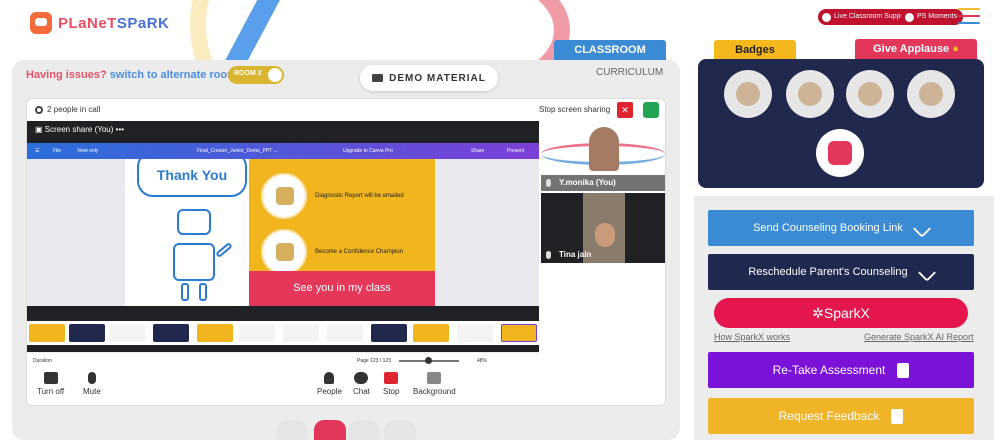 Image resolution: width=1000 pixels, height=440 pixels. What do you see at coordinates (173, 75) in the screenshot?
I see `switch-room-link: switch to alternate room` at bounding box center [173, 75].